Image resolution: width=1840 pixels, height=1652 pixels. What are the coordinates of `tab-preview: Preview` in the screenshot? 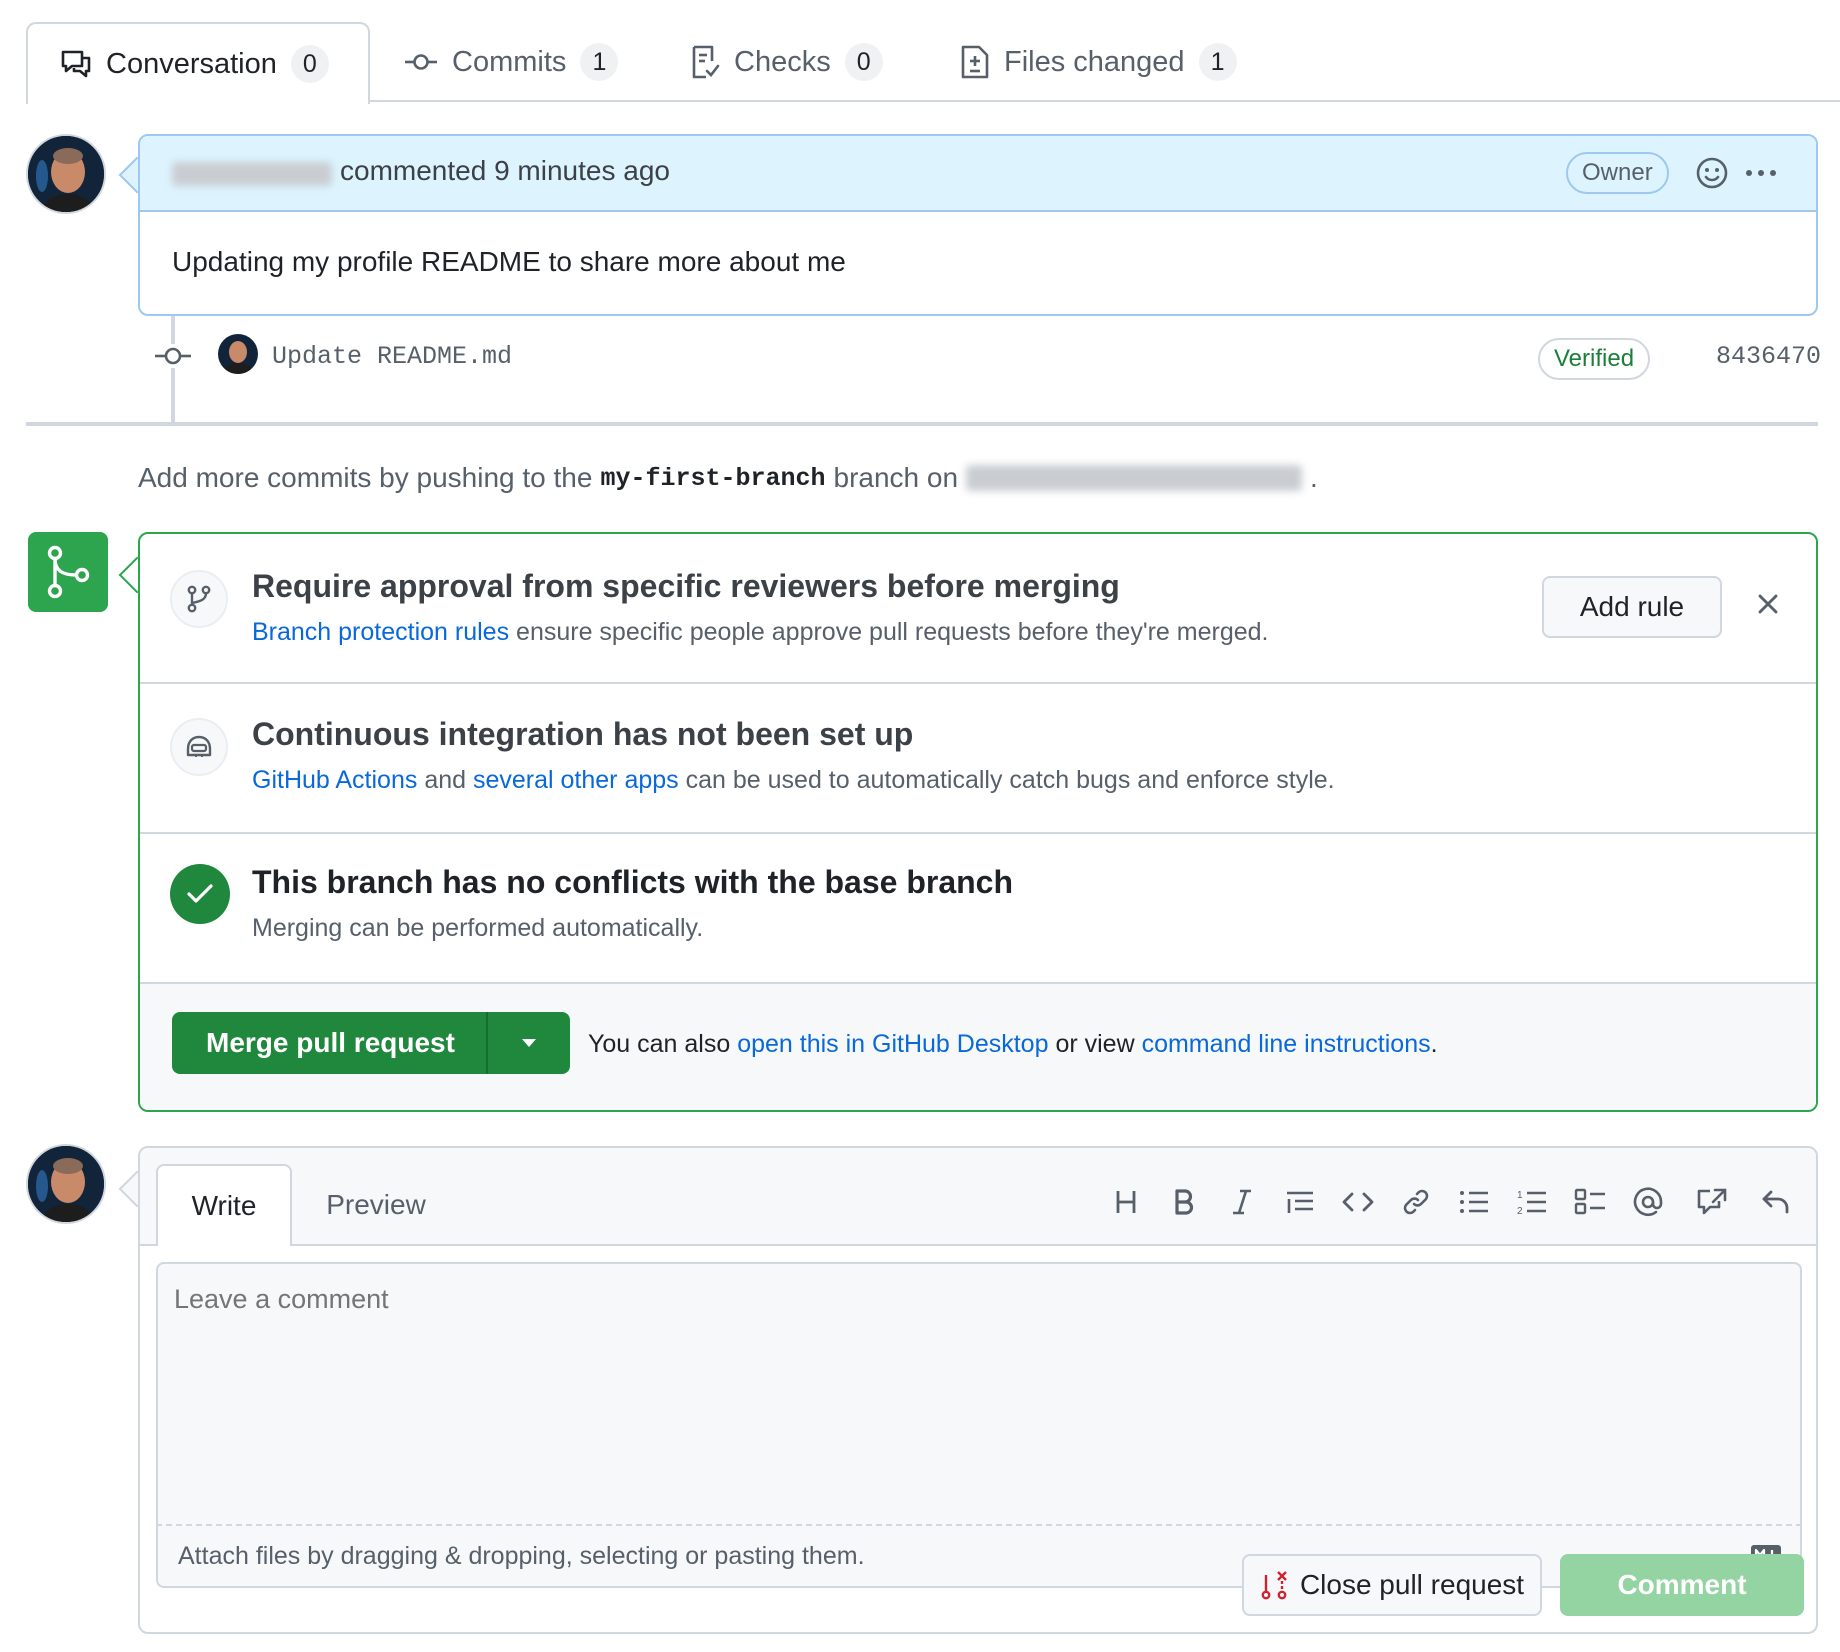 It's located at (376, 1205).